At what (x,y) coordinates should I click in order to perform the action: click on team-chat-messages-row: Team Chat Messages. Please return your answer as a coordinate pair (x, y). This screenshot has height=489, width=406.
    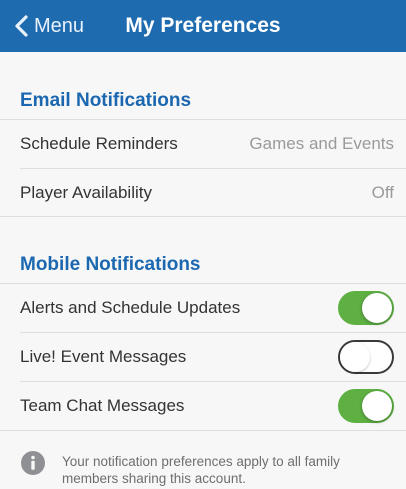
    Looking at the image, I should click on (203, 406).